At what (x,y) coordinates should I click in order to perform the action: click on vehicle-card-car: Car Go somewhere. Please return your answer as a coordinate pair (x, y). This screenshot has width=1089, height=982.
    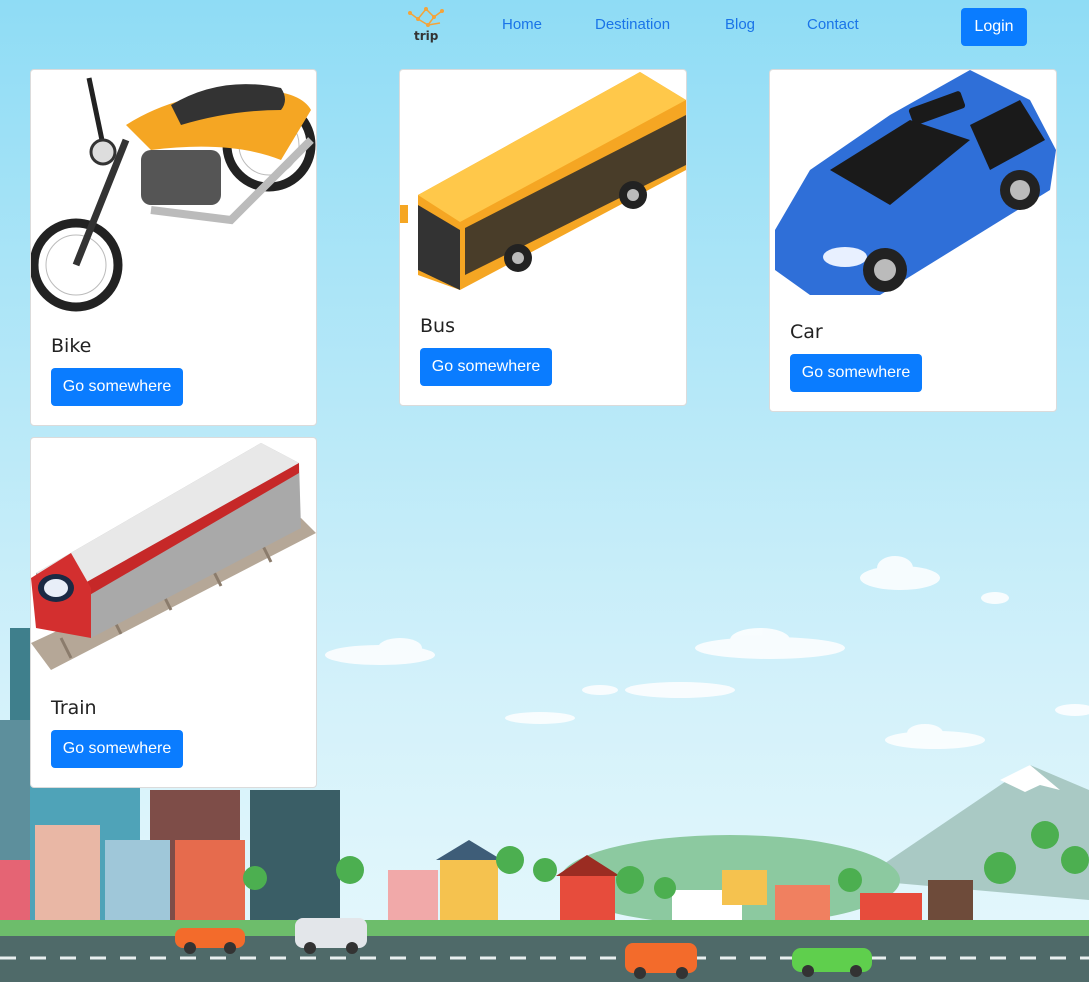
    Looking at the image, I should click on (913, 240).